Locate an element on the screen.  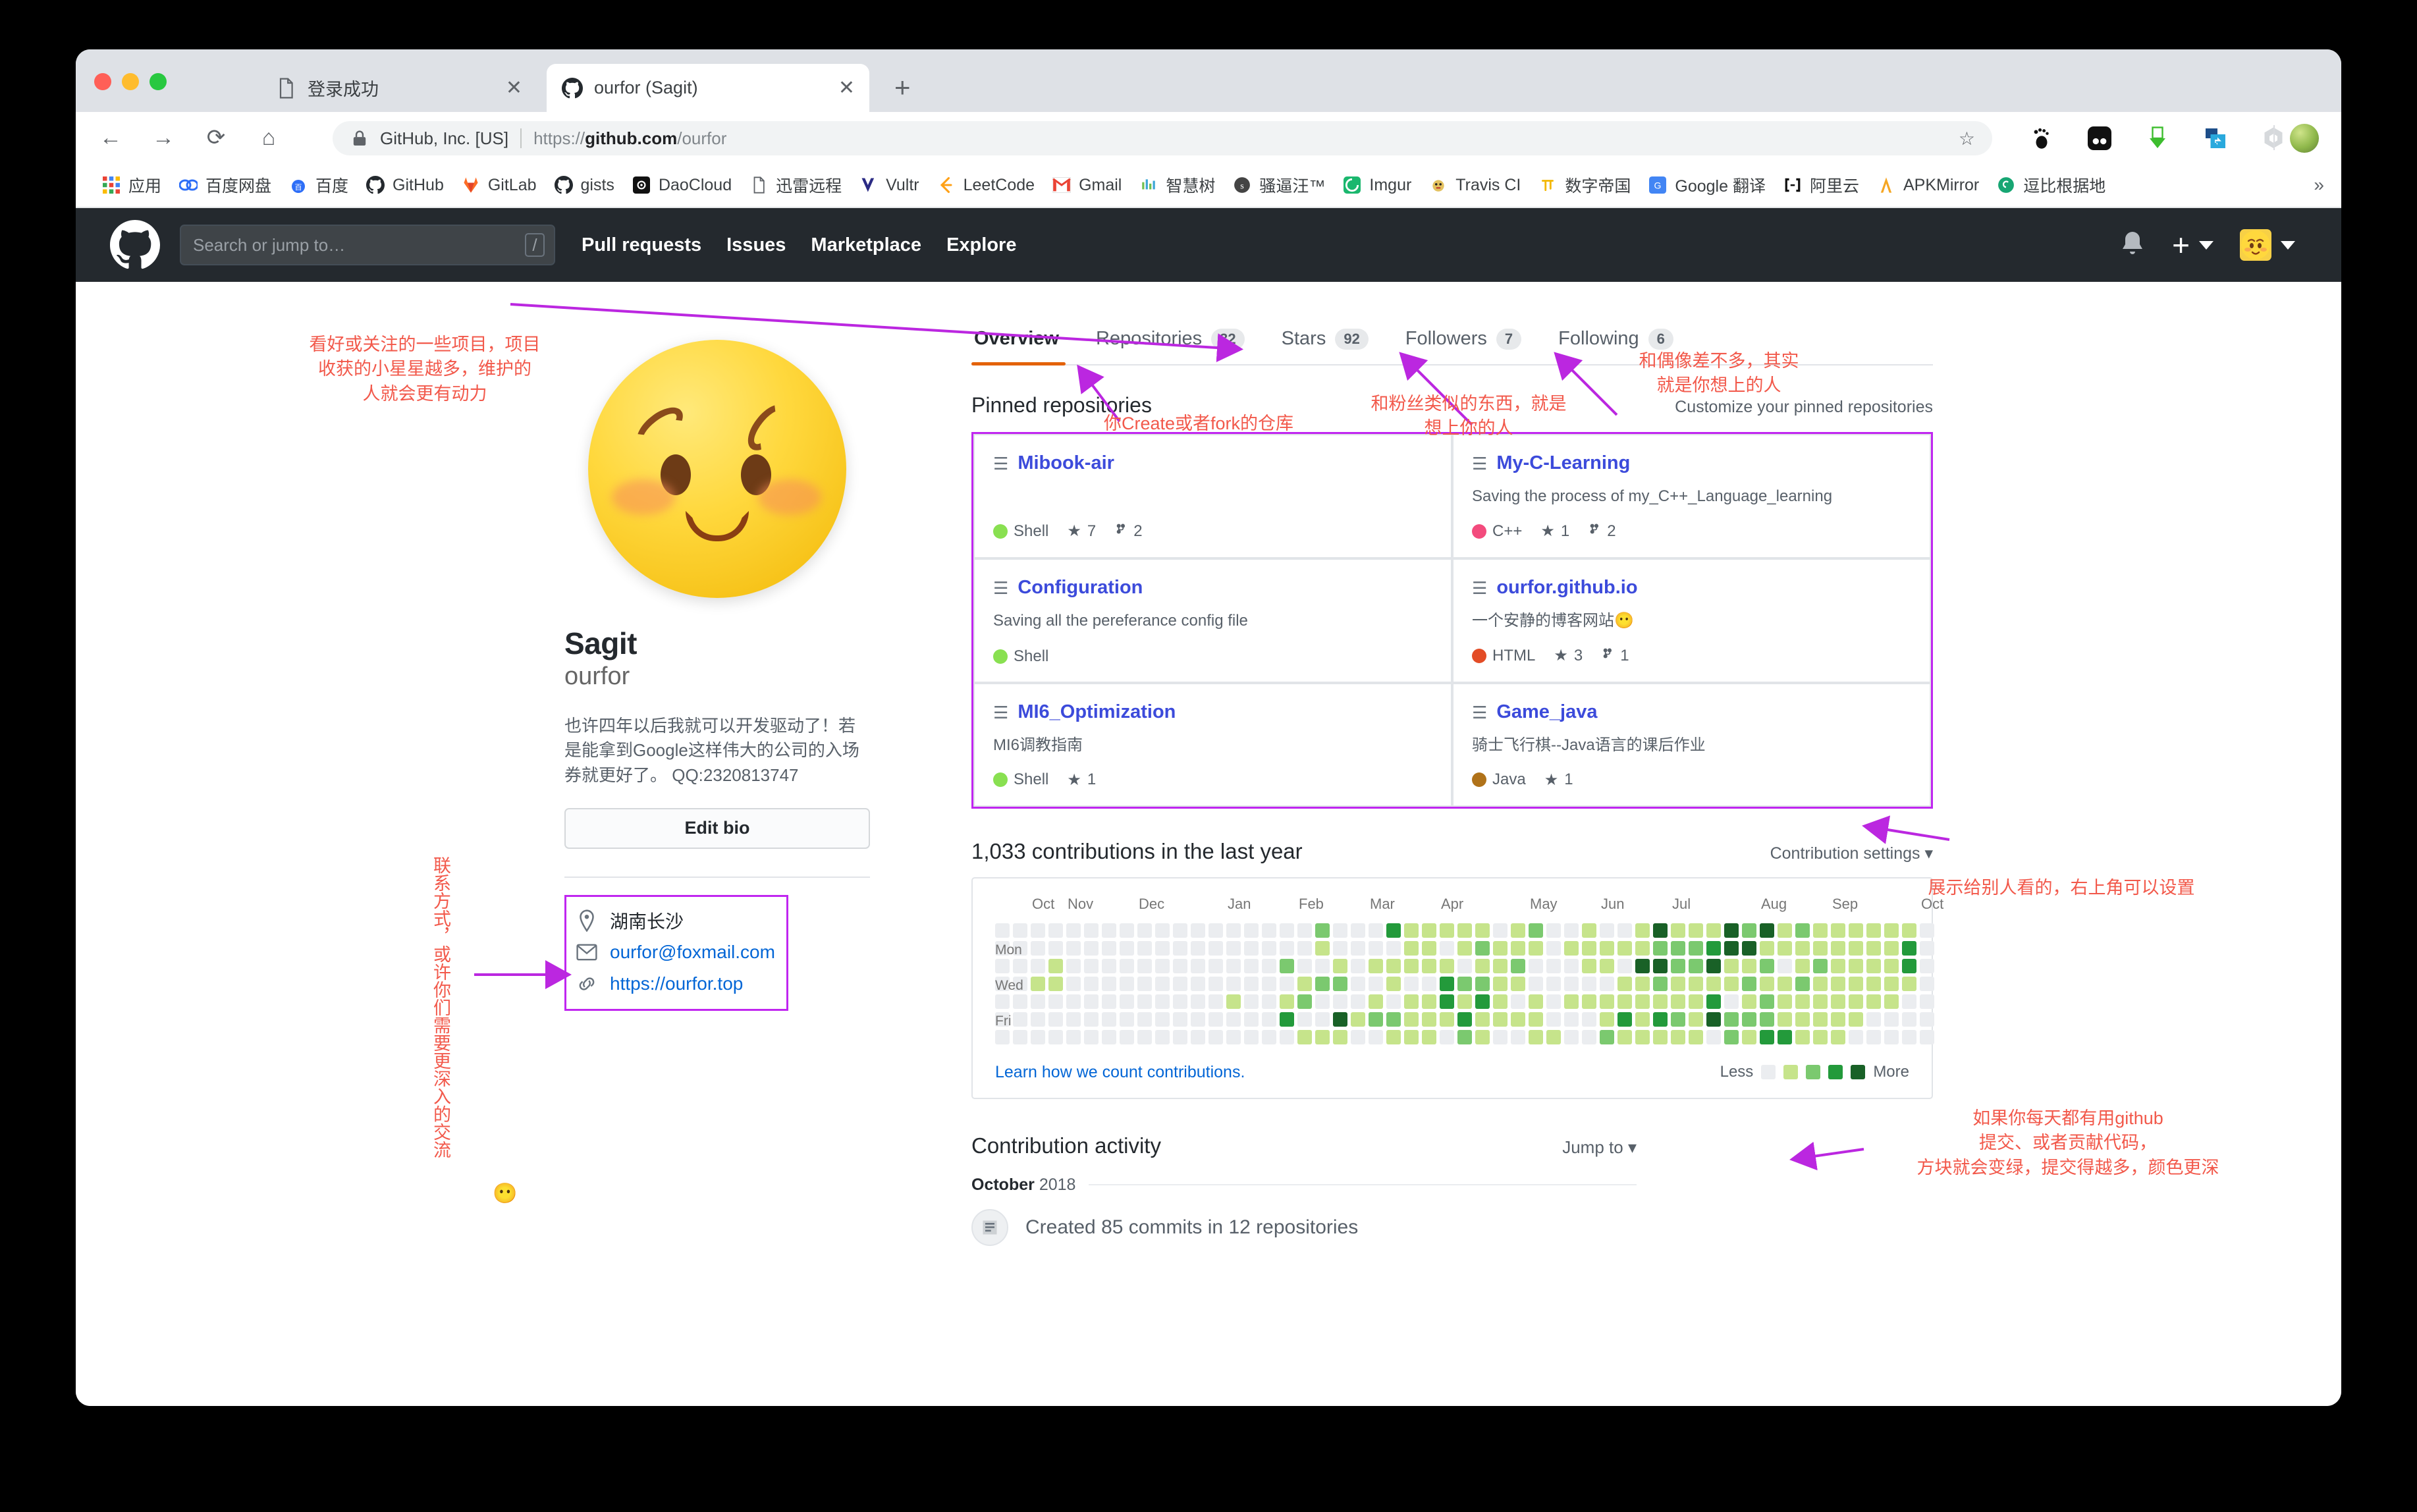
profile-avatar-large is located at coordinates (717, 469).